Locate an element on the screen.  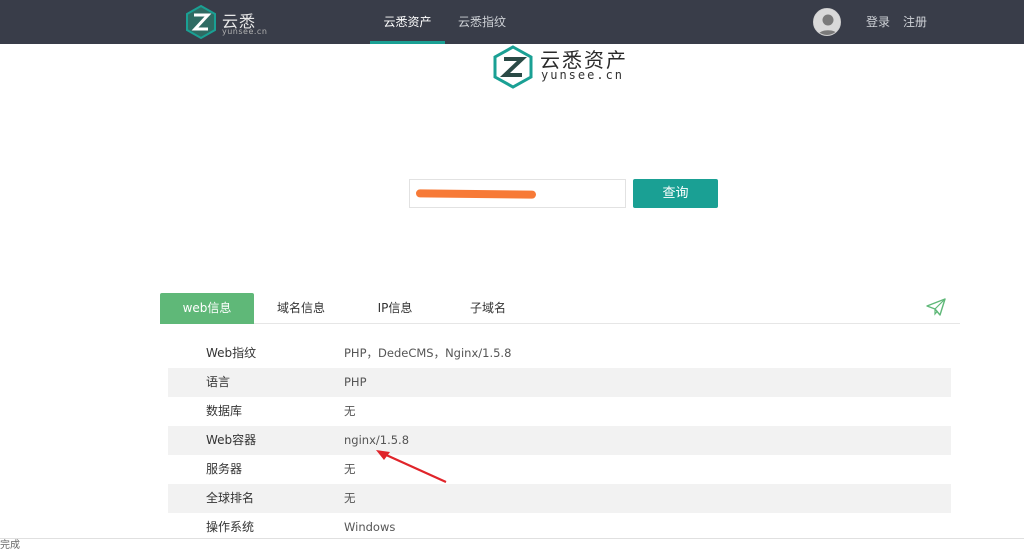
table-row: Web容器 nginx/1.5.8 is located at coordinates (559, 440).